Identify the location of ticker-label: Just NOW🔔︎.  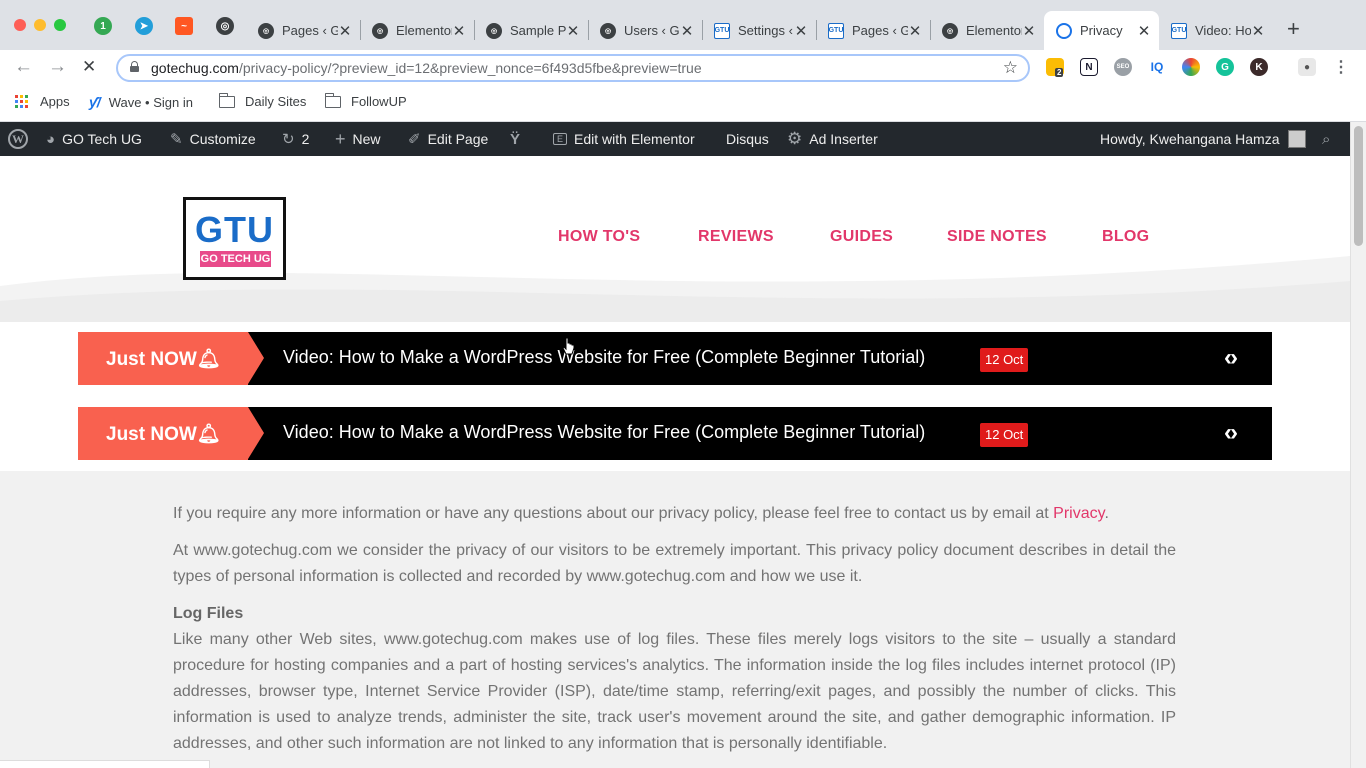
(163, 359).